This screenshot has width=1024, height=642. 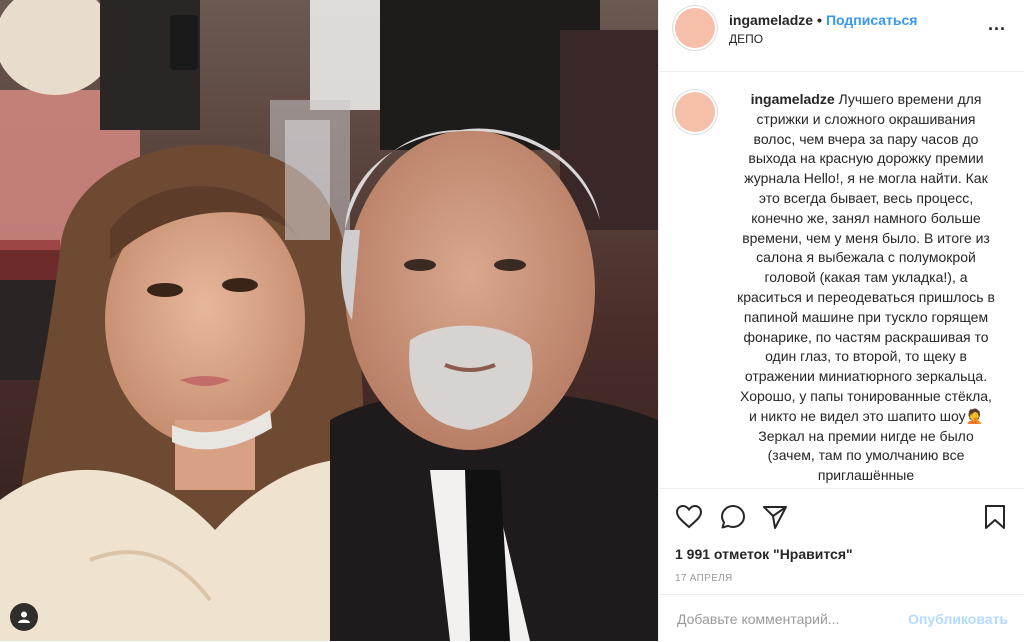 What do you see at coordinates (792, 618) in the screenshot?
I see `comment-input` at bounding box center [792, 618].